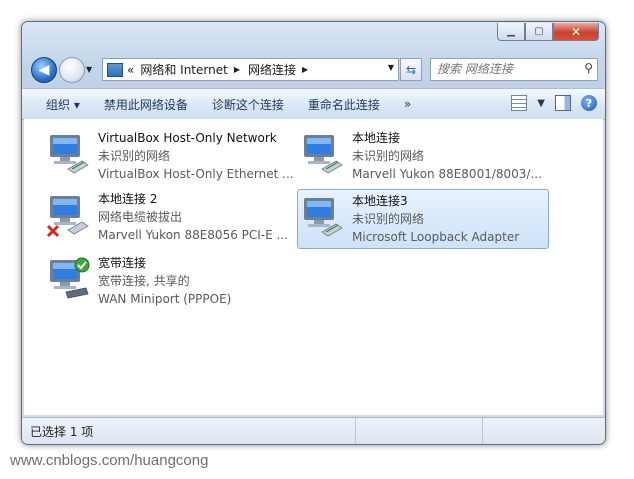 Image resolution: width=634 pixels, height=479 pixels. Describe the element at coordinates (248, 104) in the screenshot. I see `diagnose-button: 诊断这个连接` at that location.